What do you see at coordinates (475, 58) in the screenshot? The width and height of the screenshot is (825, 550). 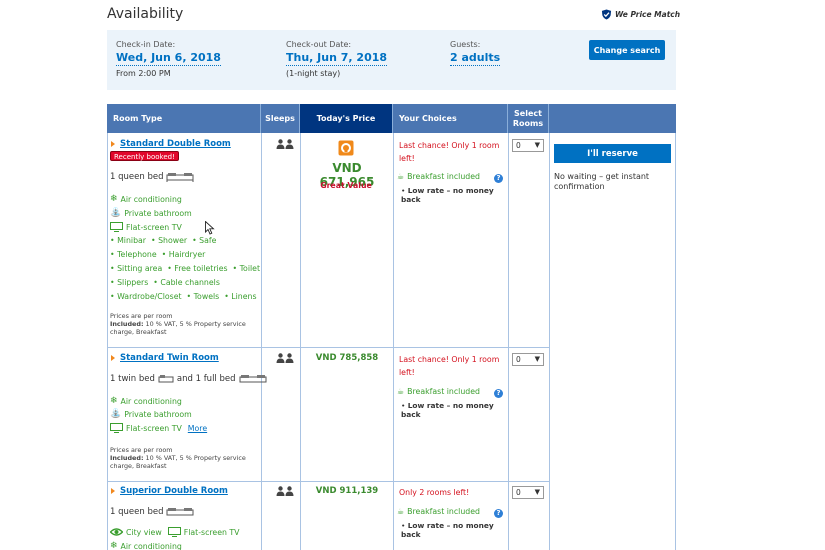 I see `guests-value: 2 adults` at bounding box center [475, 58].